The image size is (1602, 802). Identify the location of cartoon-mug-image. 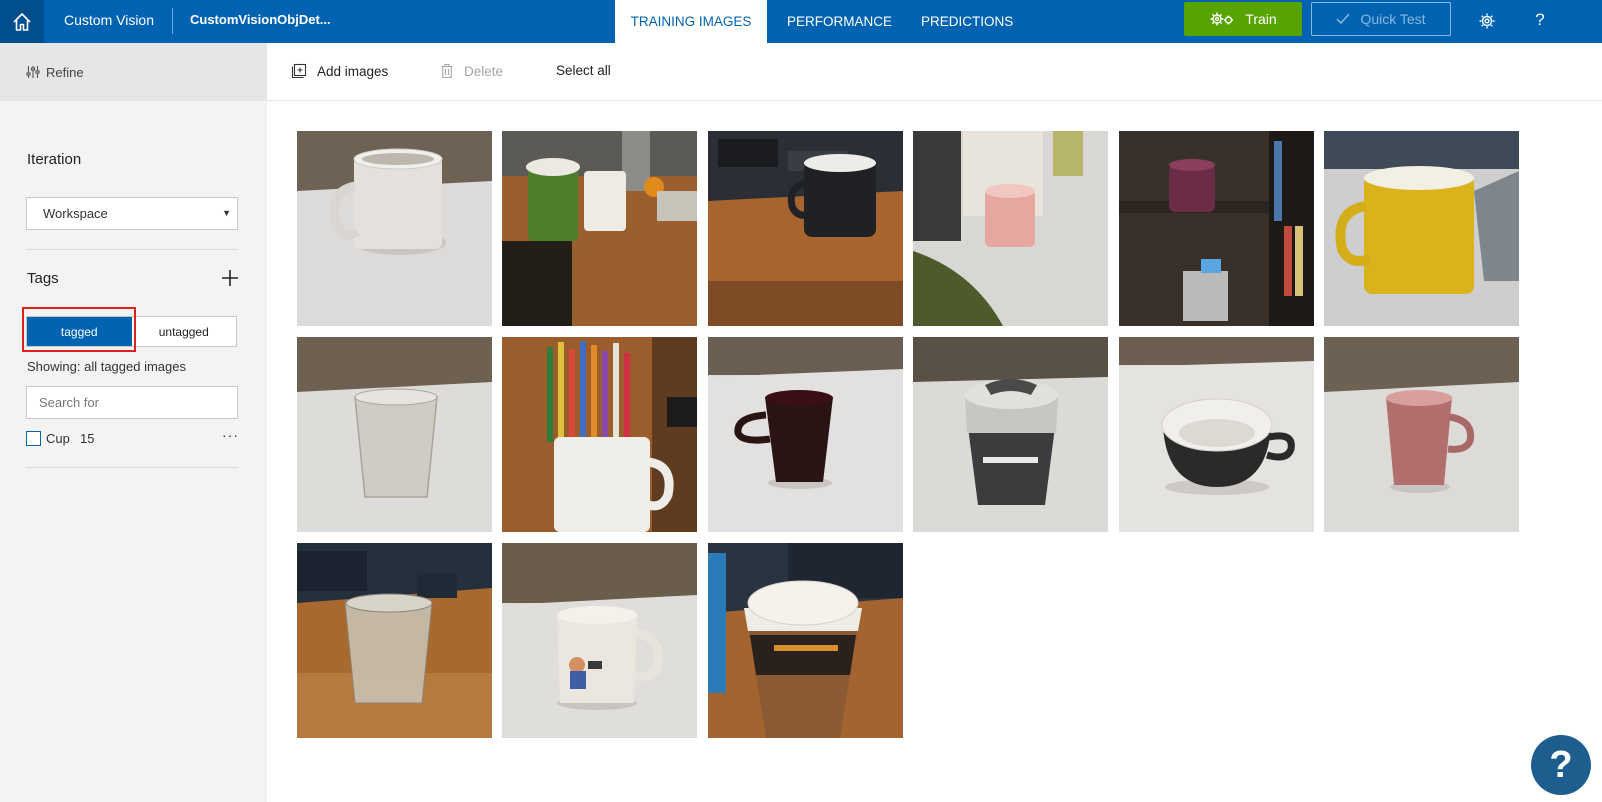
(599, 640).